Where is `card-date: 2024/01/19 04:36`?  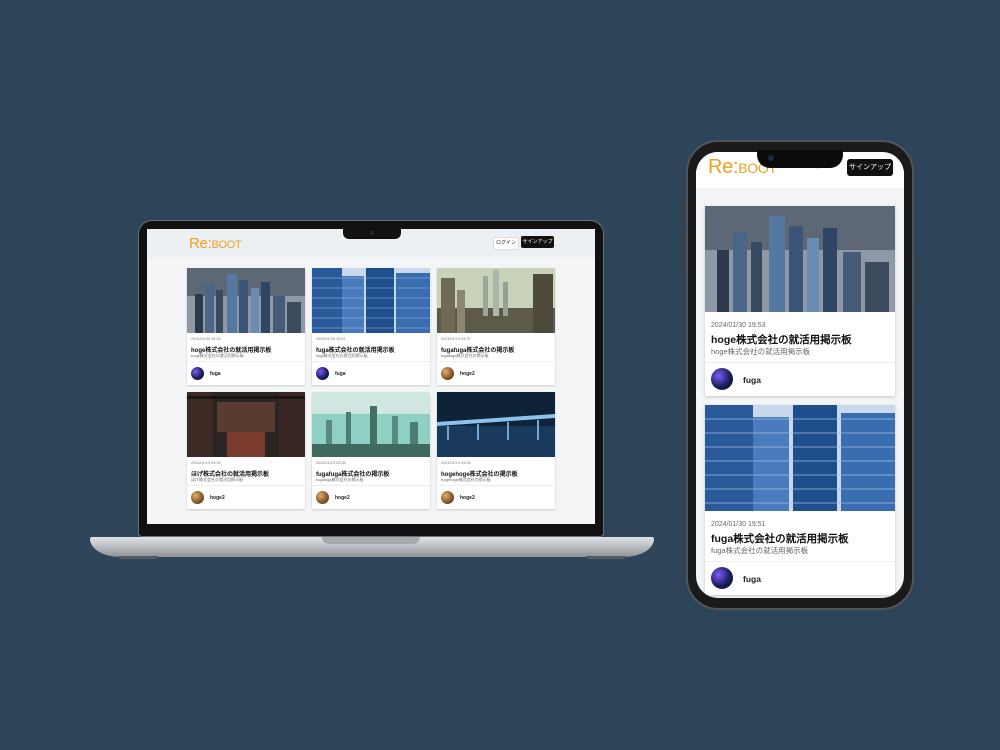
card-date: 2024/01/19 04:36 is located at coordinates (331, 463).